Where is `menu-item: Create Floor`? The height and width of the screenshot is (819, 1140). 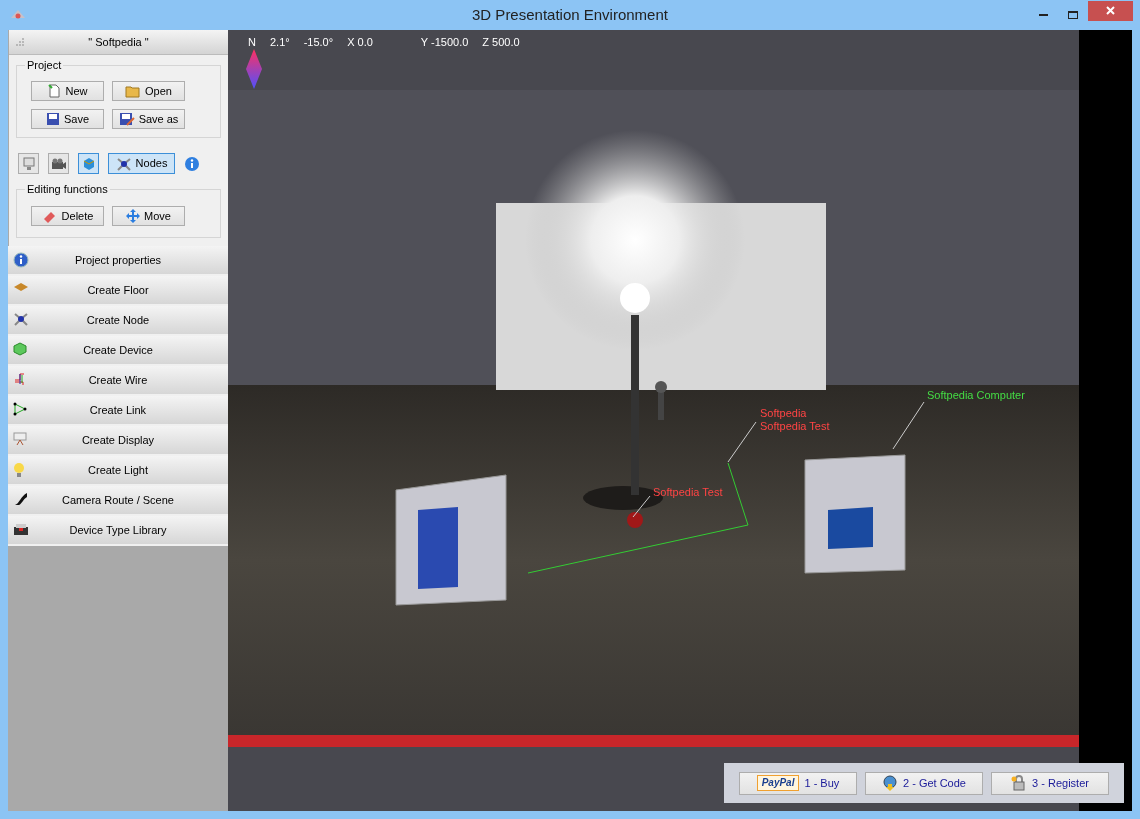 menu-item: Create Floor is located at coordinates (118, 291).